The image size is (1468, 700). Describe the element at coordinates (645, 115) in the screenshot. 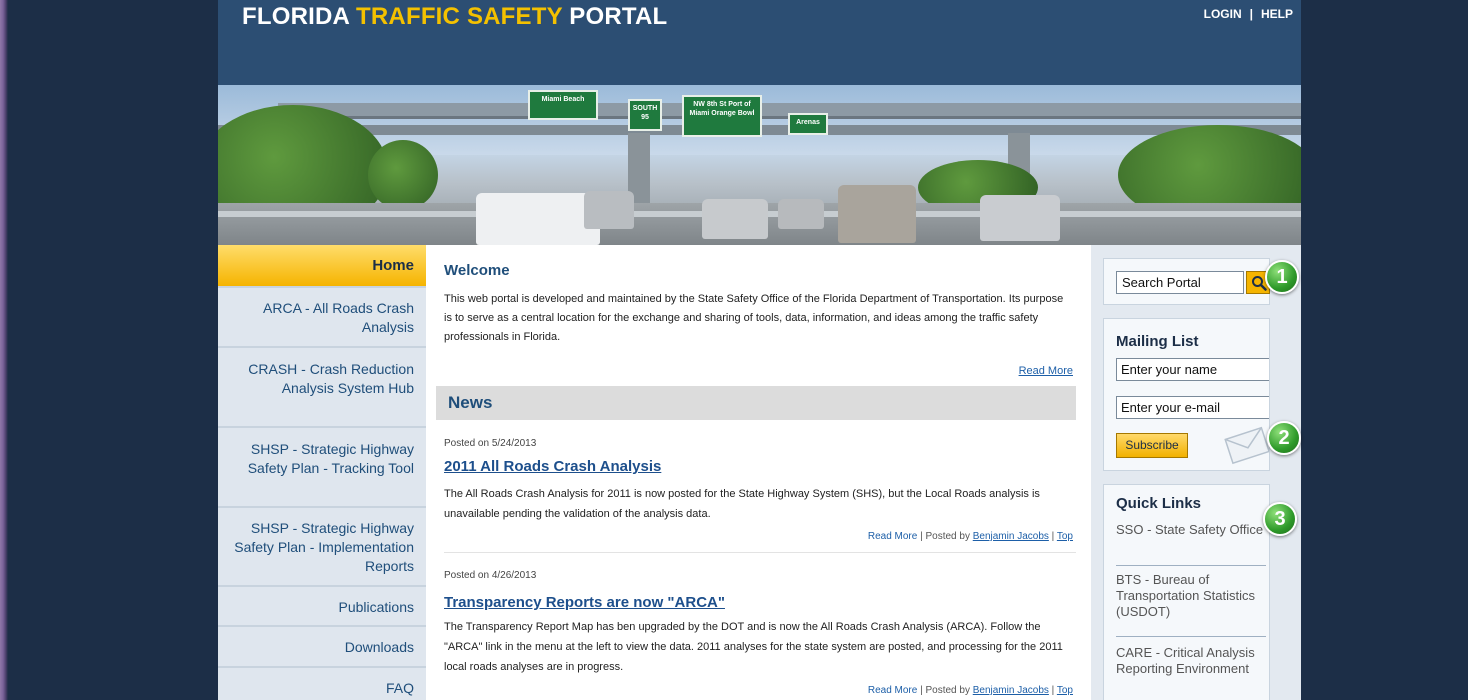

I see `highway-sign: SOUTH 95` at that location.